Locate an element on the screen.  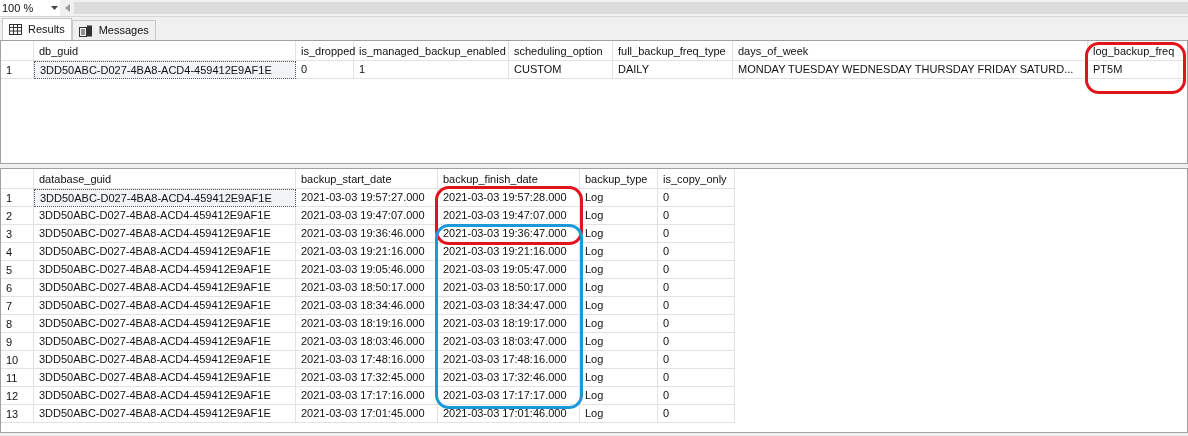
table-cell: 2021-03-03 17:32:46.000 is located at coordinates (509, 378).